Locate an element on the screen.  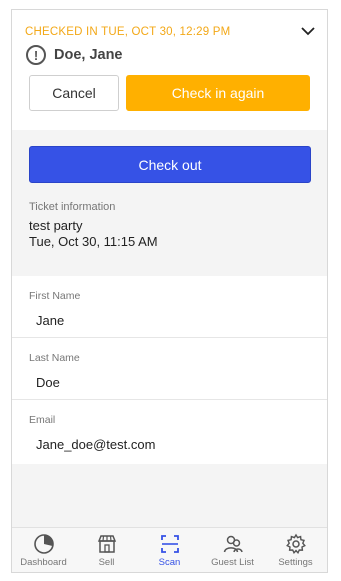
guest-name: Doe, Jane is located at coordinates (88, 55).